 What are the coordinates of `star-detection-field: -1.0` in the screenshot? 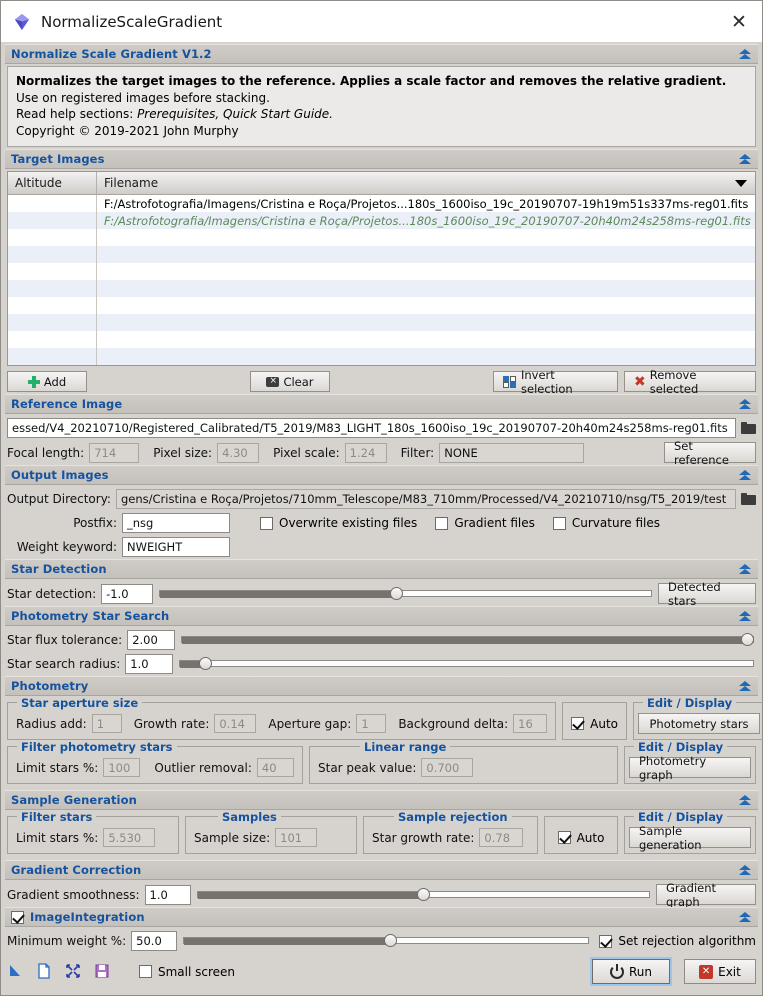 It's located at (127, 593).